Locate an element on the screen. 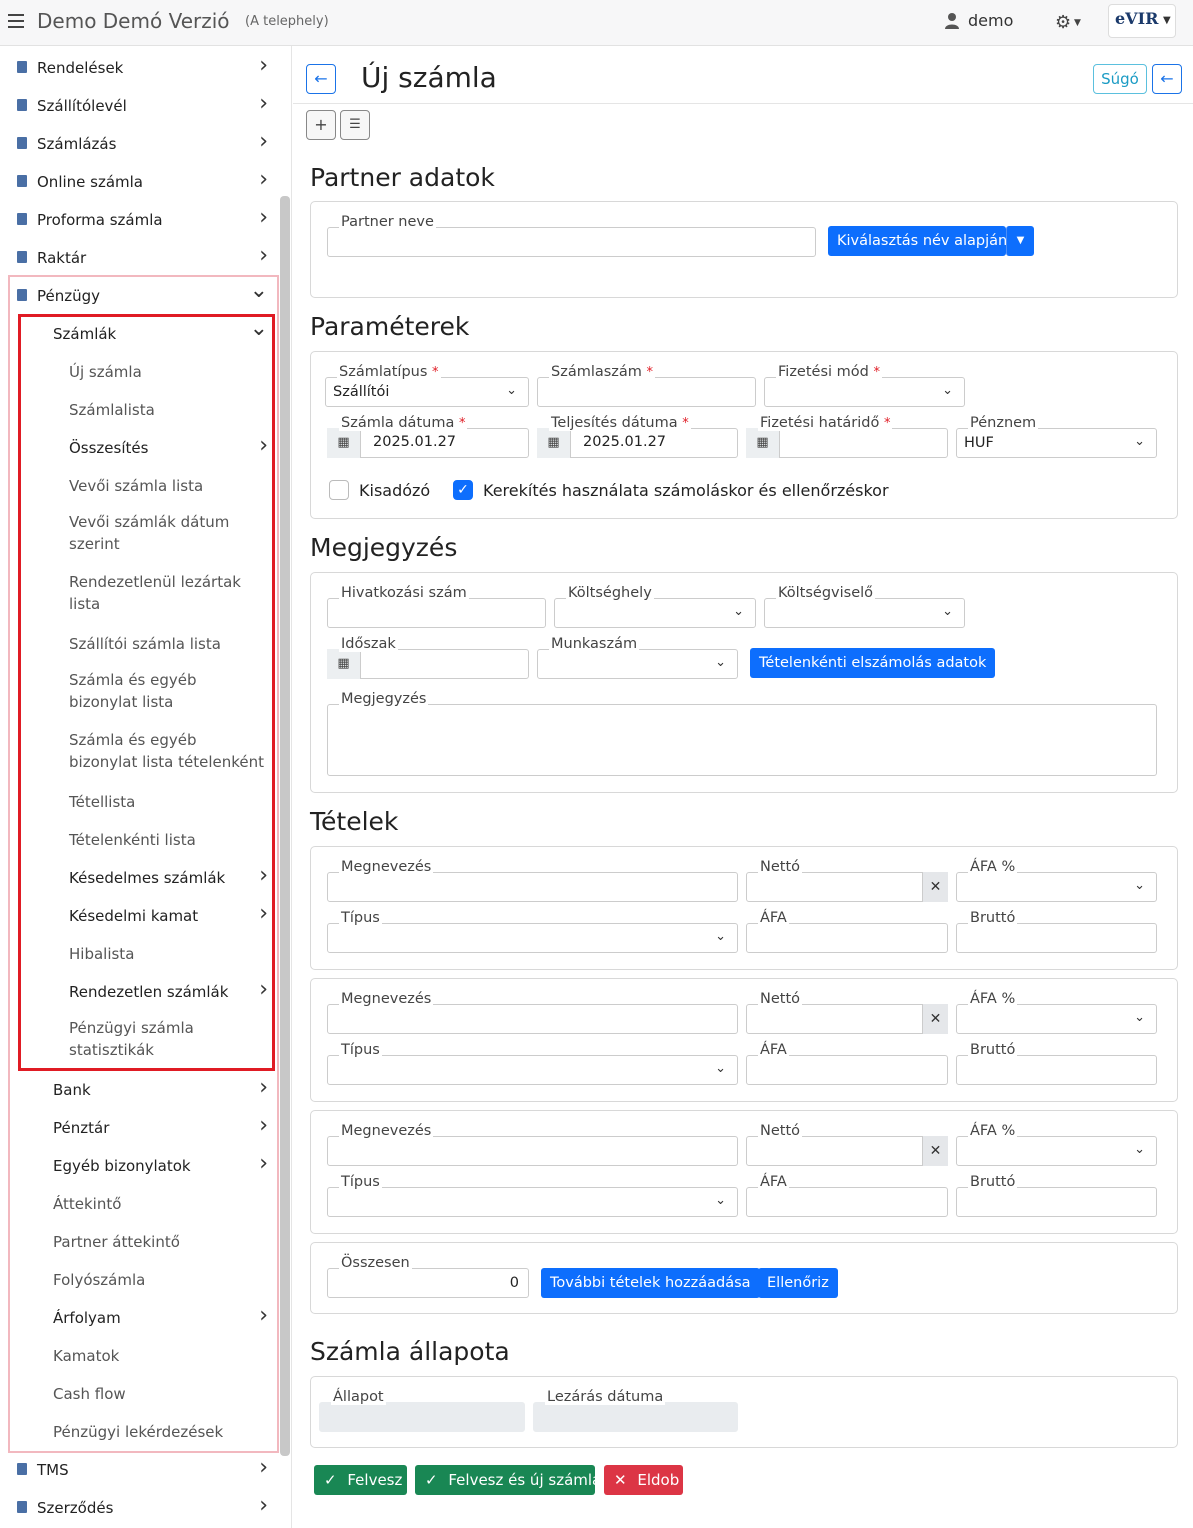  period-field: ▦ Időszak is located at coordinates (428, 657).